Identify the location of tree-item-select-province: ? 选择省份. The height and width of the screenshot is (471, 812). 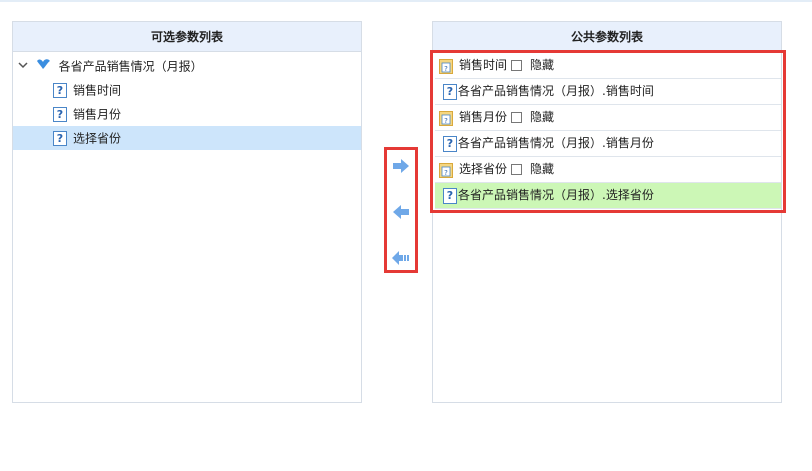
(187, 138).